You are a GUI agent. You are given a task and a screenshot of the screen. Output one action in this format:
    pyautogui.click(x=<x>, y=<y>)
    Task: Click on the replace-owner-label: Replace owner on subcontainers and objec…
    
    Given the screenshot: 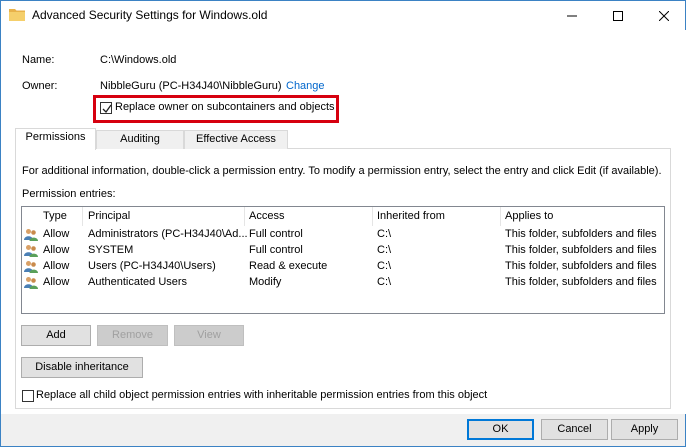 What is the action you would take?
    pyautogui.click(x=225, y=107)
    